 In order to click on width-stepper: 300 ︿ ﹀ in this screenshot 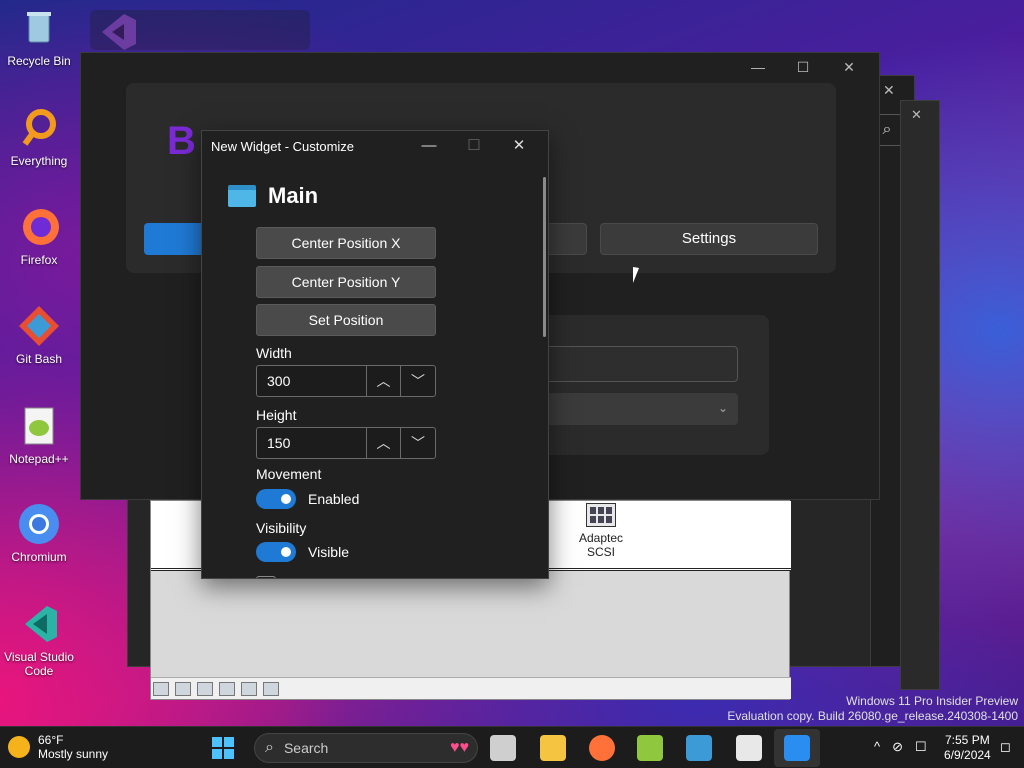, I will do `click(346, 381)`.